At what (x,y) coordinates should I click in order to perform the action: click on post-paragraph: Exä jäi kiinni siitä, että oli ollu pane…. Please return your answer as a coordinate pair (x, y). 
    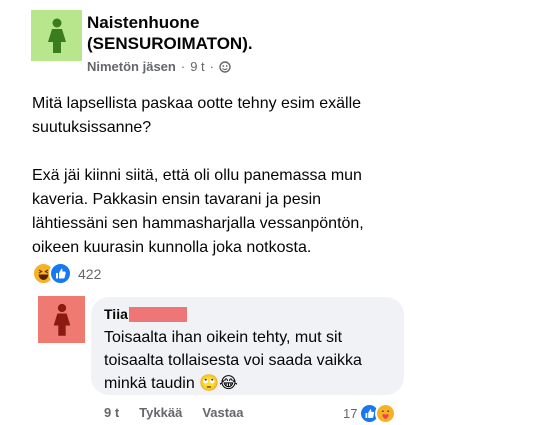
    Looking at the image, I should click on (198, 211).